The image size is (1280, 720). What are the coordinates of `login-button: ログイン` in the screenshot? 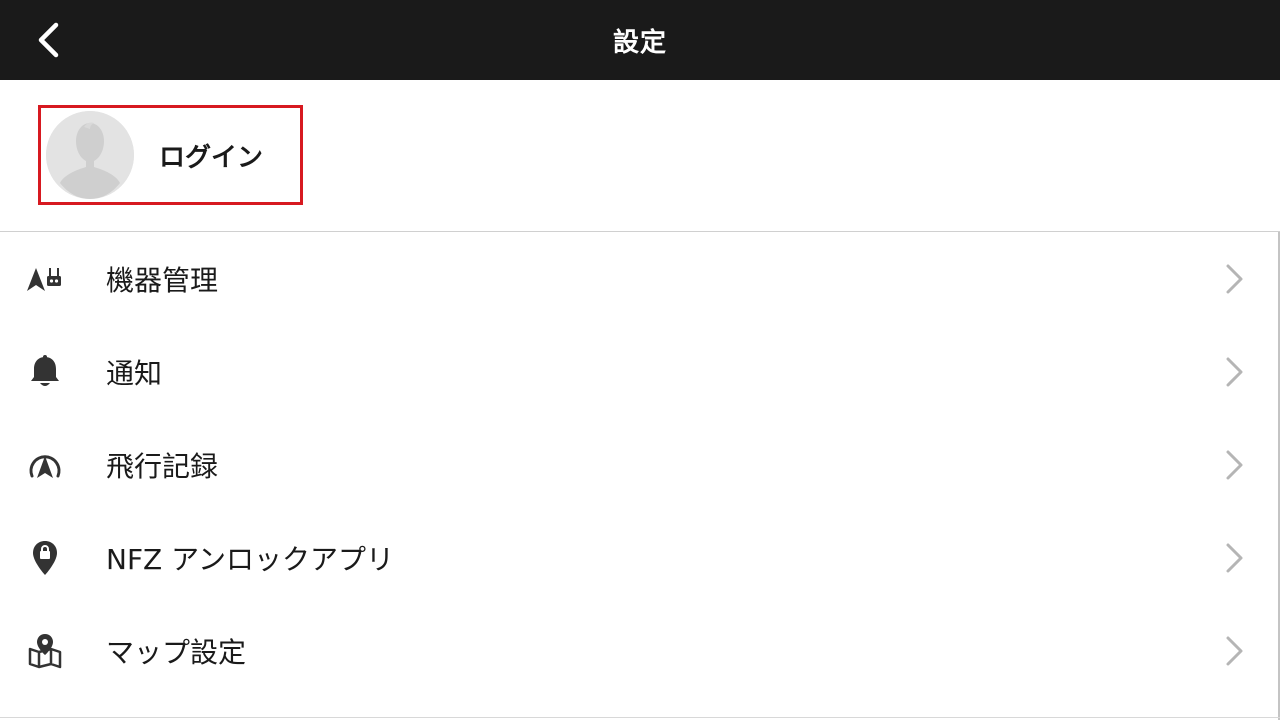 It's located at (170, 155).